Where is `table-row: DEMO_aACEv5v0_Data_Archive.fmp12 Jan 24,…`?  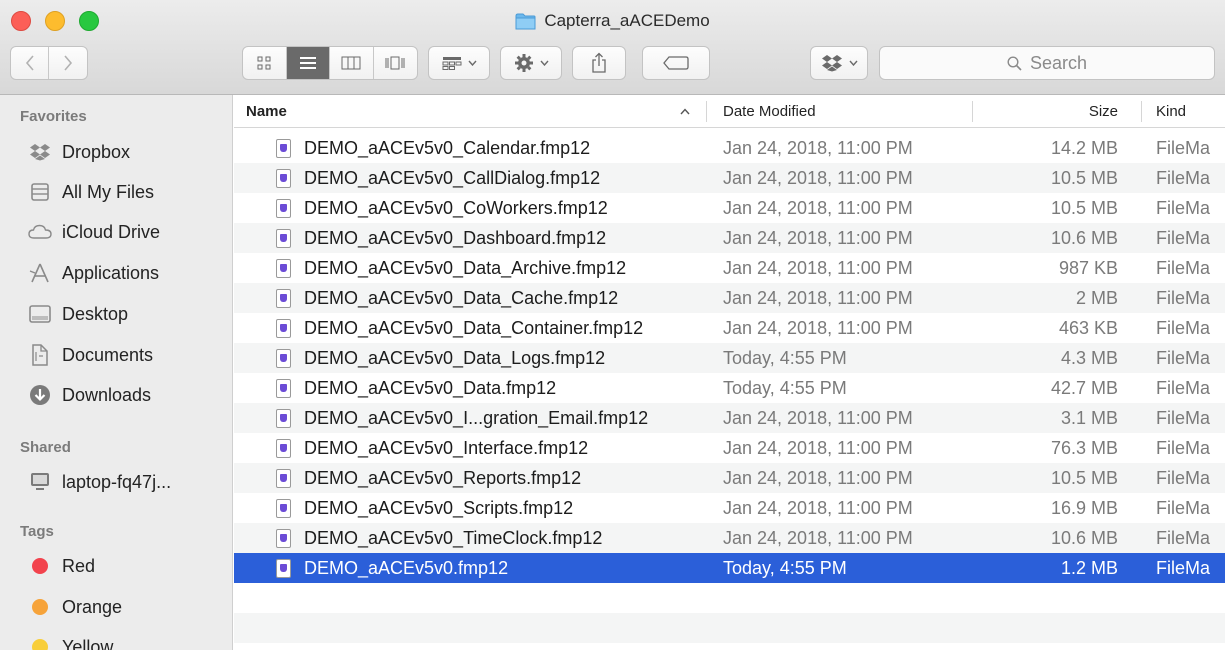
table-row: DEMO_aACEv5v0_Data_Archive.fmp12 Jan 24,… is located at coordinates (729, 268).